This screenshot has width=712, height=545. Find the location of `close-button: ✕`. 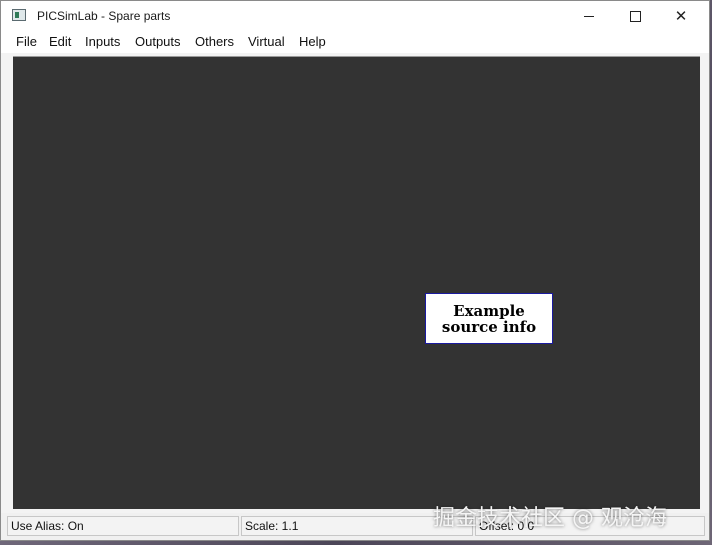

close-button: ✕ is located at coordinates (681, 16).